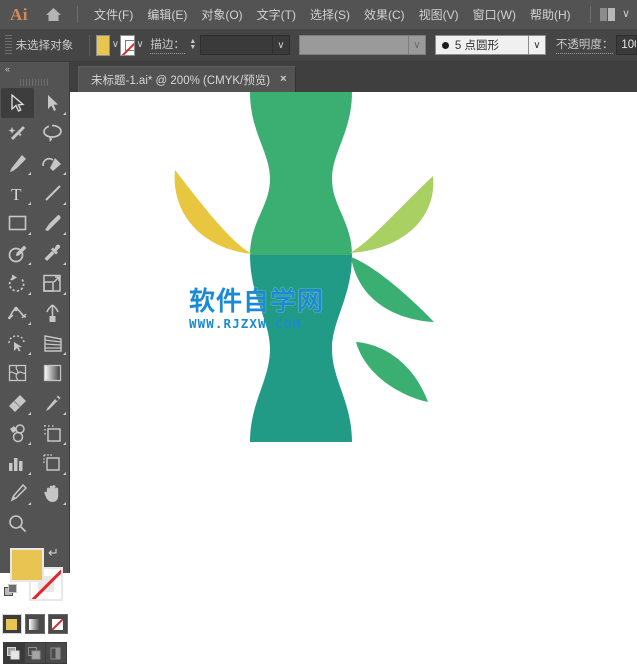 This screenshot has height=664, width=637. Describe the element at coordinates (52, 373) in the screenshot. I see `gradient-tool` at that location.